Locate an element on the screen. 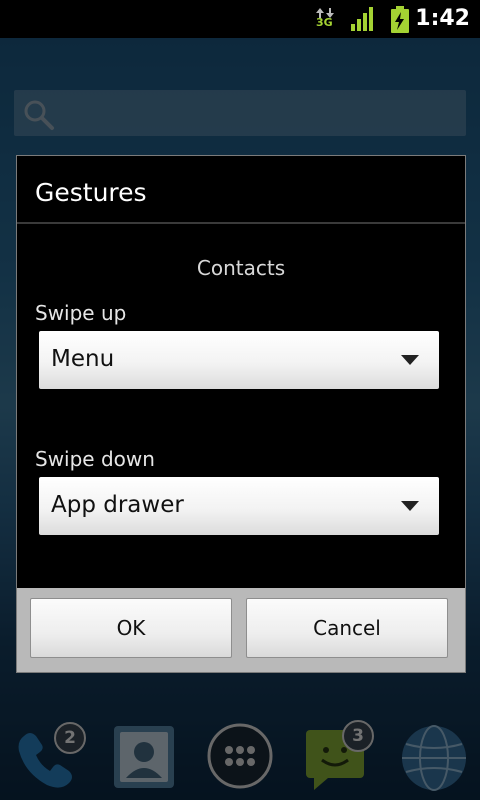 Image resolution: width=480 pixels, height=800 pixels. dialog-subtitle: Contacts is located at coordinates (241, 268).